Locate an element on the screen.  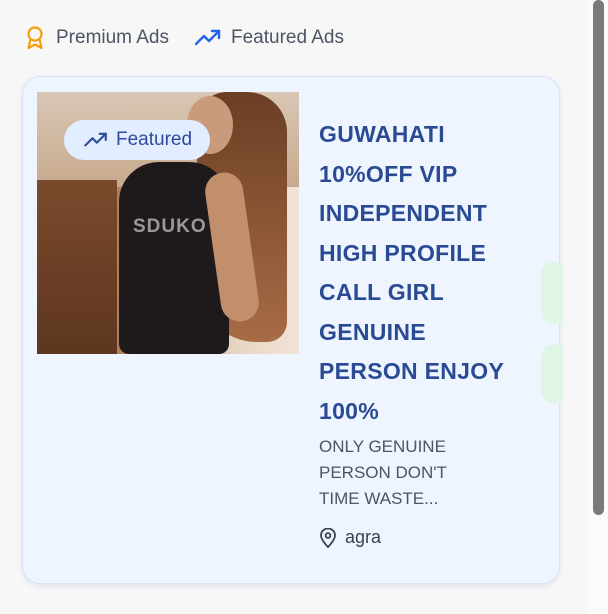
vertical-scrollbar is located at coordinates (598, 307).